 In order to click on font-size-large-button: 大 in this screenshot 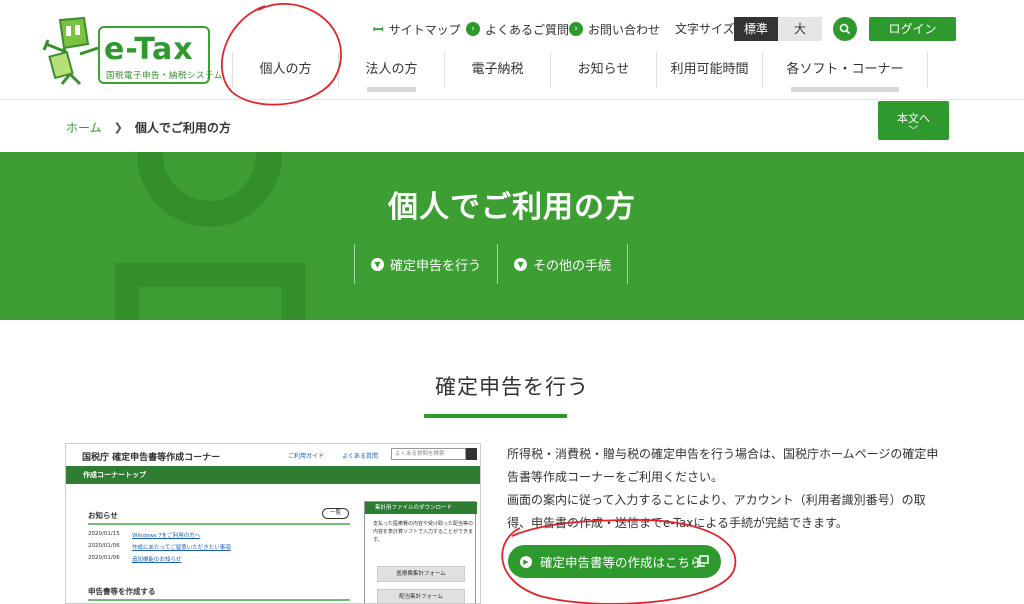, I will do `click(800, 29)`.